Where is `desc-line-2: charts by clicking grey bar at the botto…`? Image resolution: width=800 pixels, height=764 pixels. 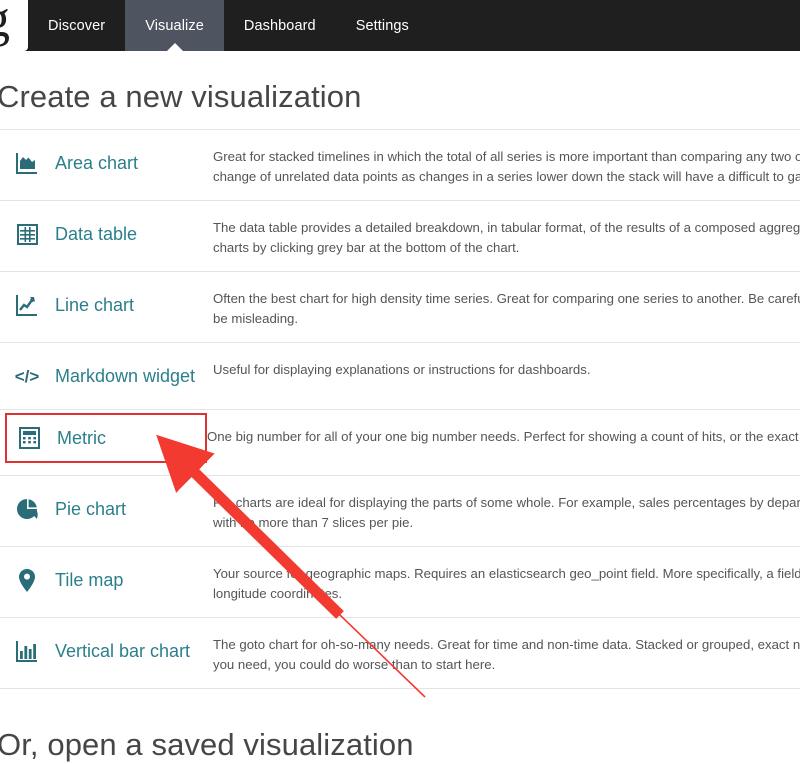
desc-line-2: charts by clicking grey bar at the botto… is located at coordinates (366, 247).